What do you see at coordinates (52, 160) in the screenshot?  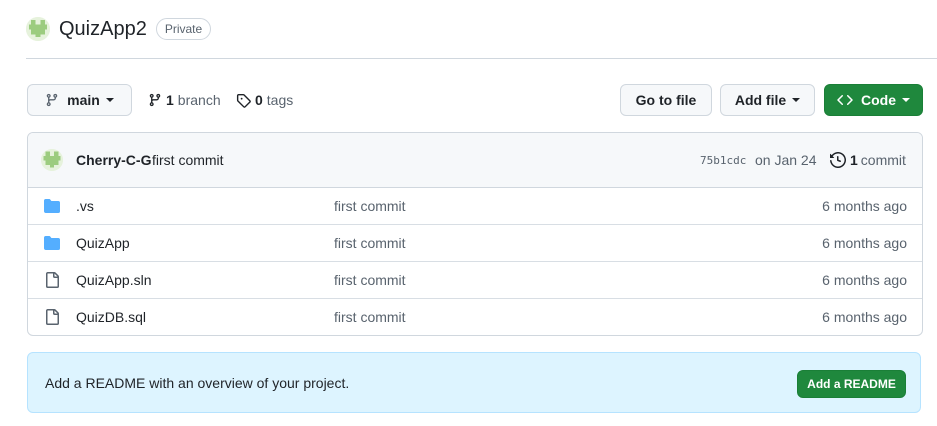 I see `commit-author-avatar` at bounding box center [52, 160].